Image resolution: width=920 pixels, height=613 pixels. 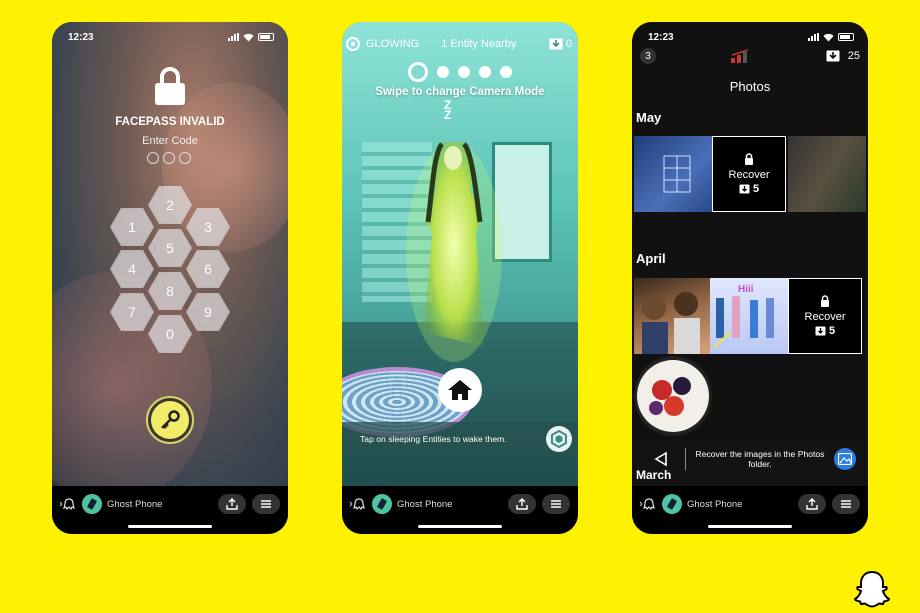 I want to click on svg-text: Hiii, so click(x=746, y=289).